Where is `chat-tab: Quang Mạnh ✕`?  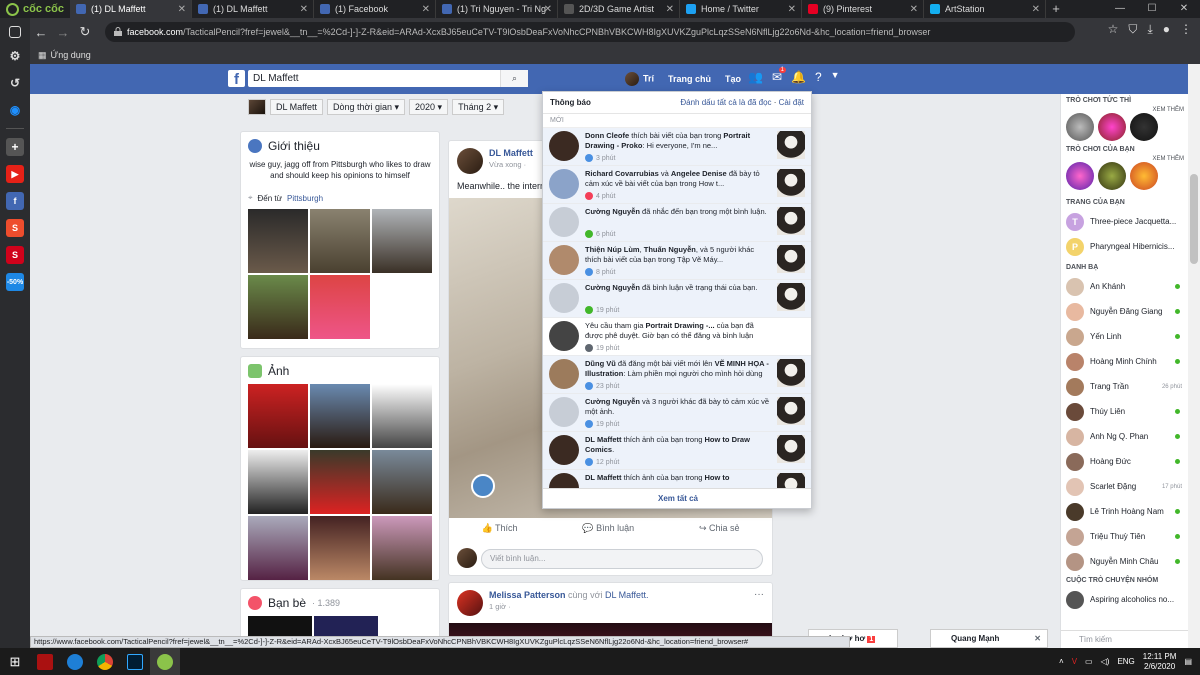 chat-tab: Quang Mạnh ✕ is located at coordinates (989, 638).